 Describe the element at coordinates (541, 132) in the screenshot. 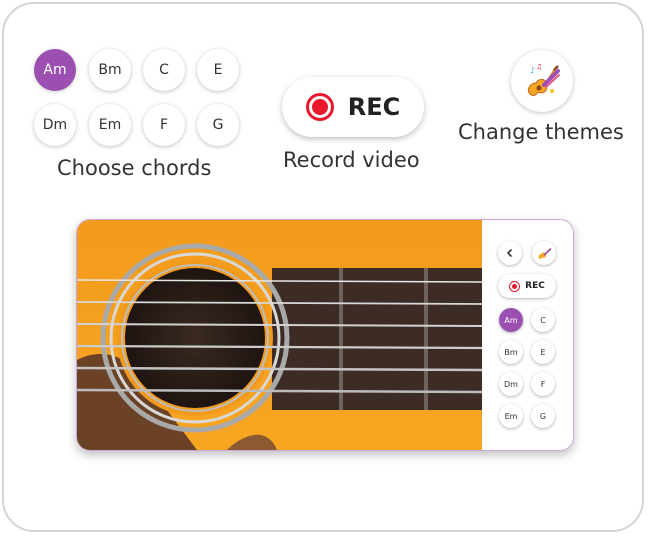

I see `change-themes-caption: Change themes` at that location.